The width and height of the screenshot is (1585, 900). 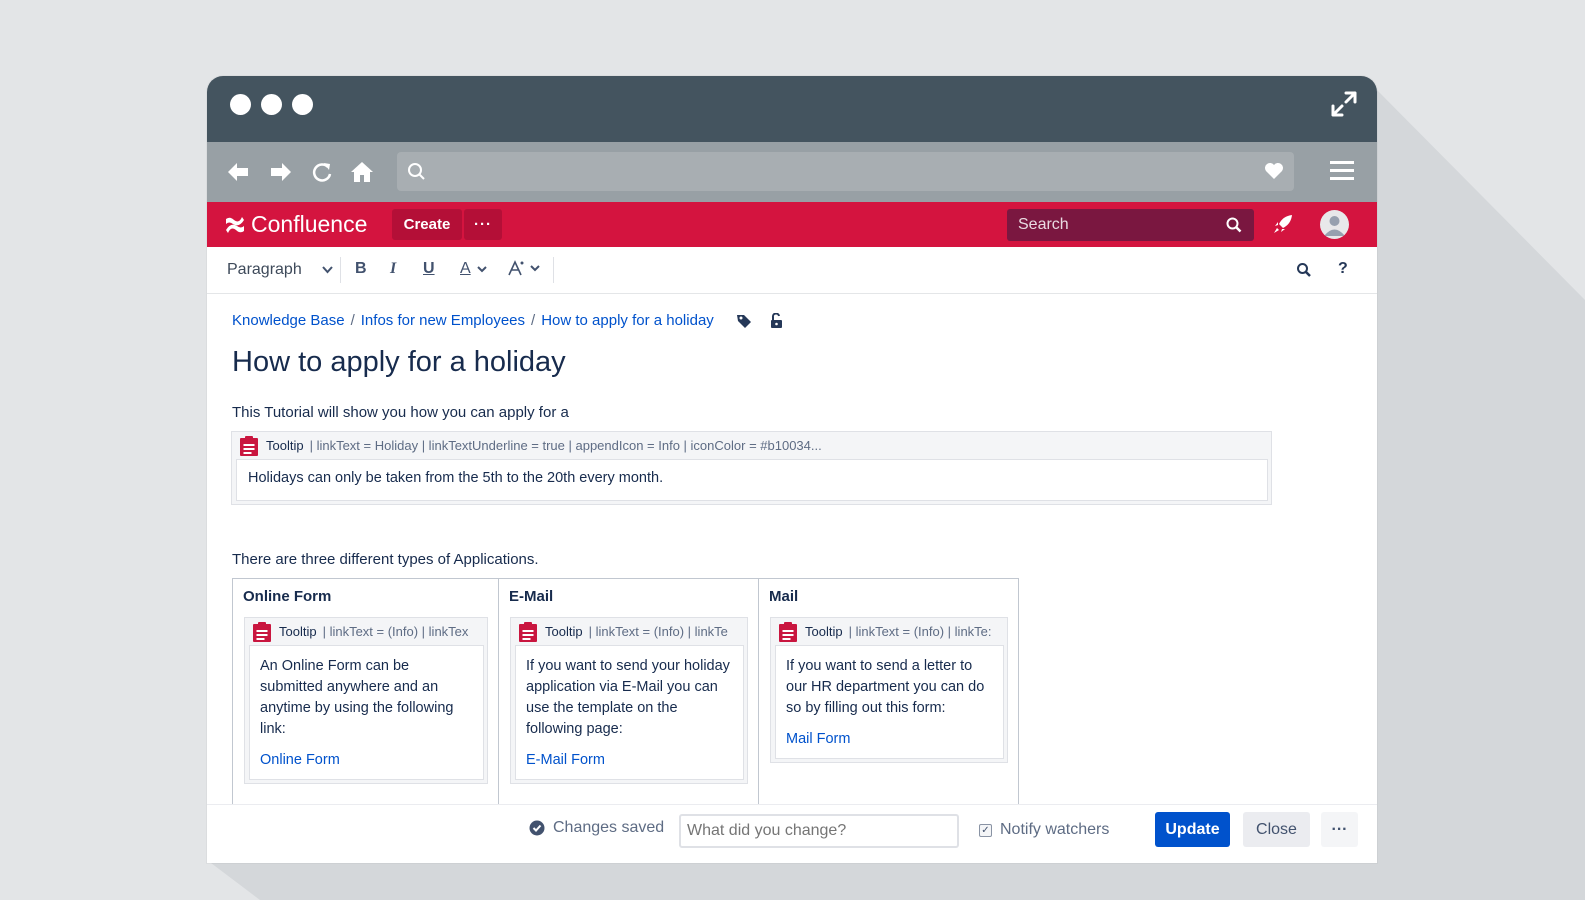 I want to click on macro-header: Tooltip | linkText = (Info) | linkTex, so click(x=366, y=631).